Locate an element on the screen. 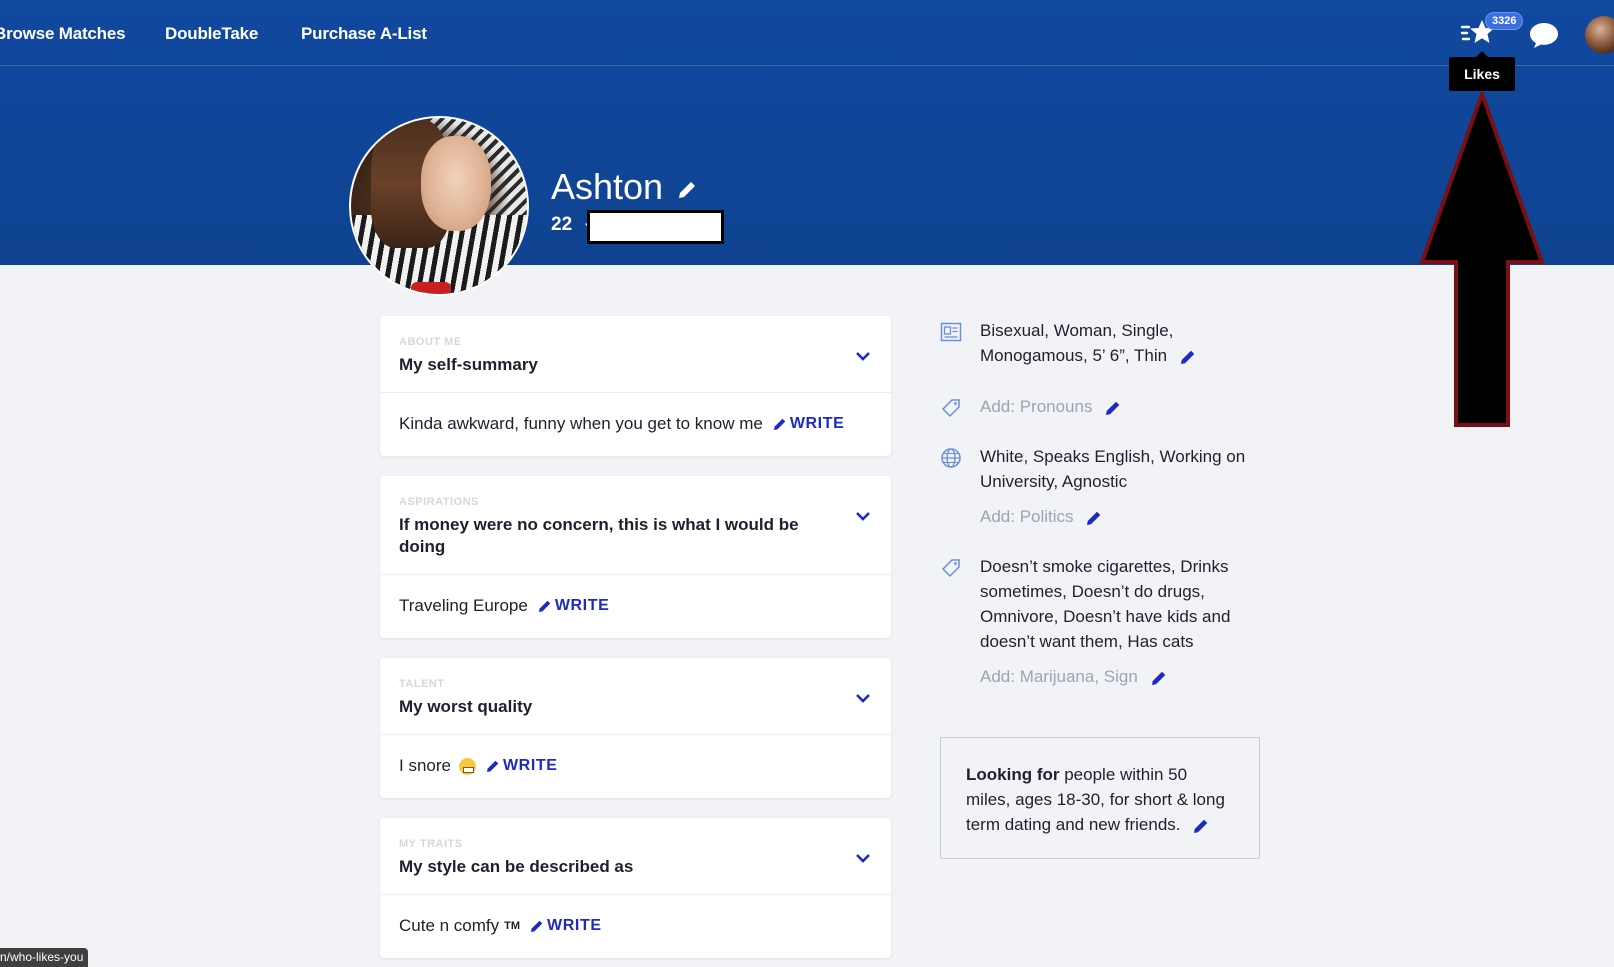  grimace-emoji-icon is located at coordinates (467, 766).